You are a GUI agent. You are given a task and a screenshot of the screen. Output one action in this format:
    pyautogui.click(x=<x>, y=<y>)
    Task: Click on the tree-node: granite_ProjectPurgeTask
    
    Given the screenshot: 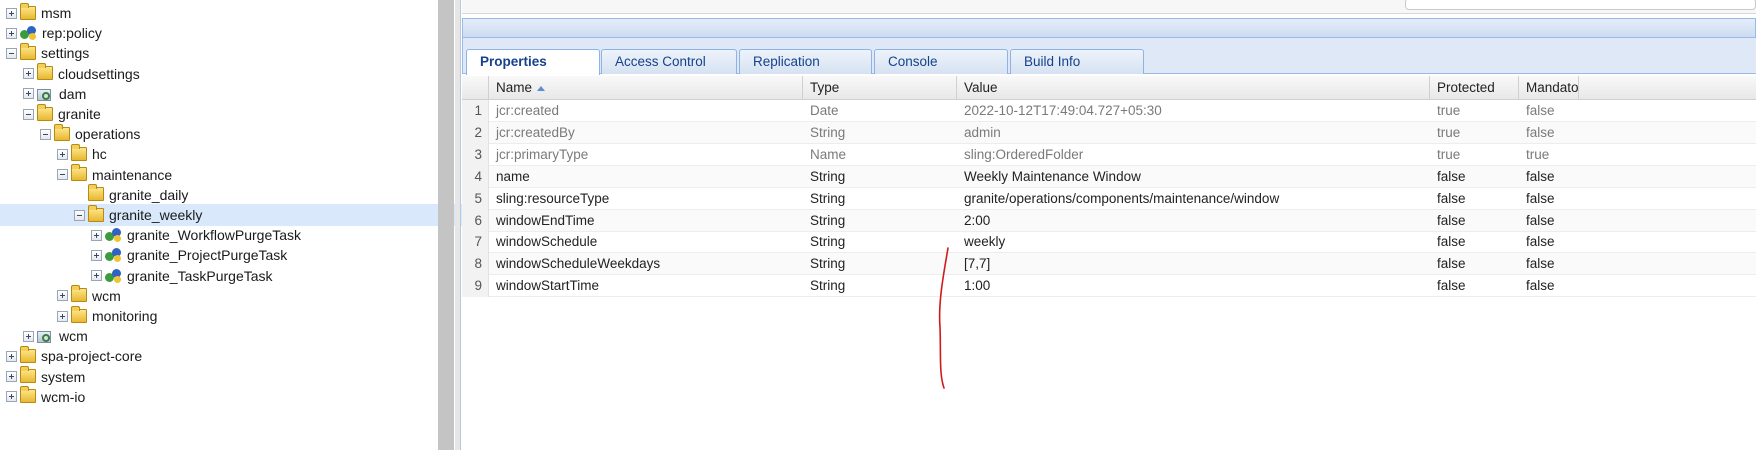 What is the action you would take?
    pyautogui.click(x=245, y=255)
    